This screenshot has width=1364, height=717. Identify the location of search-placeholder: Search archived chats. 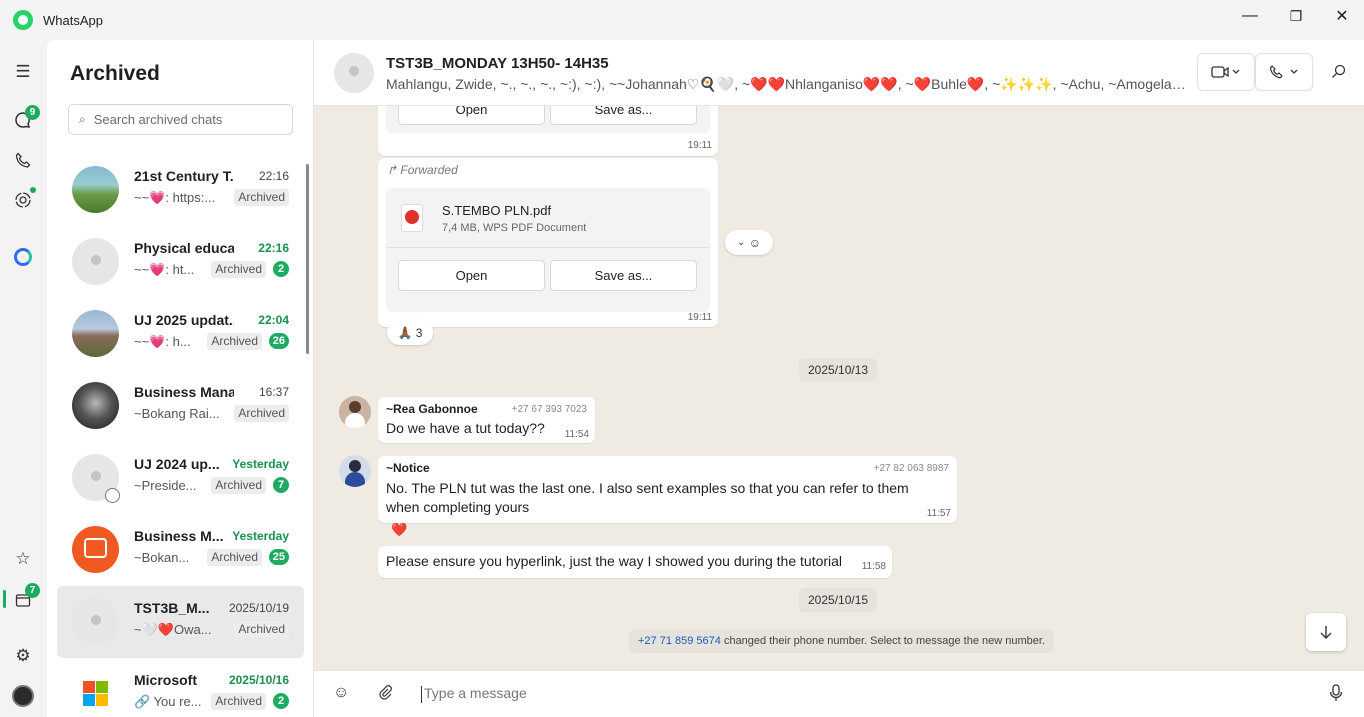
(158, 119).